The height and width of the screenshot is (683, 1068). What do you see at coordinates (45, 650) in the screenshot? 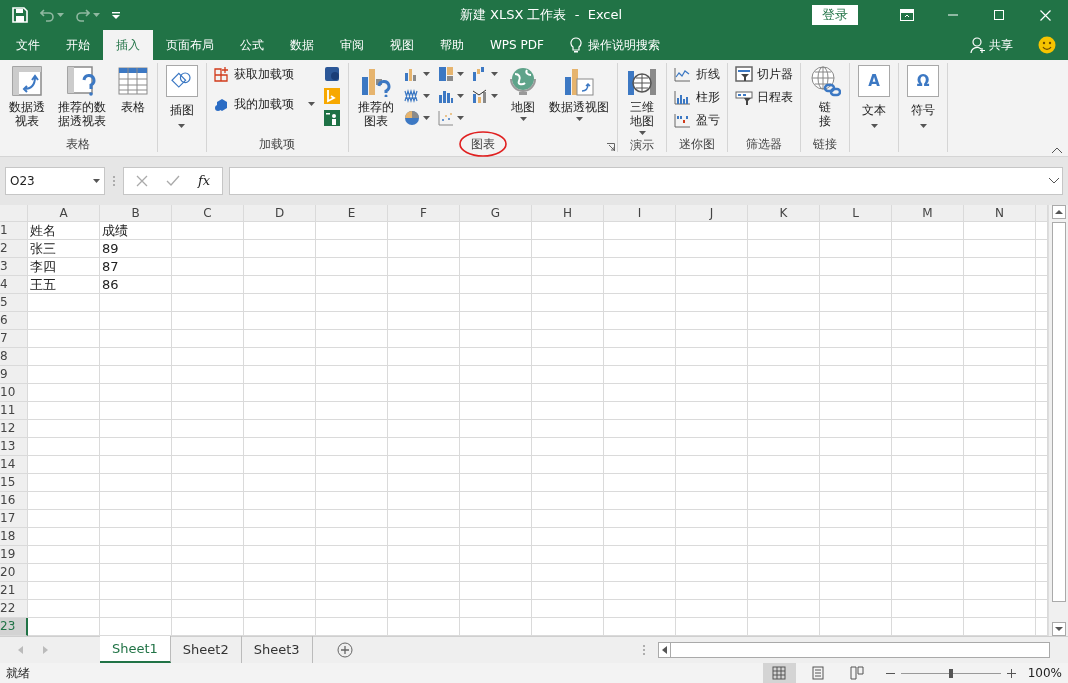
I see `scroll-right-icon` at bounding box center [45, 650].